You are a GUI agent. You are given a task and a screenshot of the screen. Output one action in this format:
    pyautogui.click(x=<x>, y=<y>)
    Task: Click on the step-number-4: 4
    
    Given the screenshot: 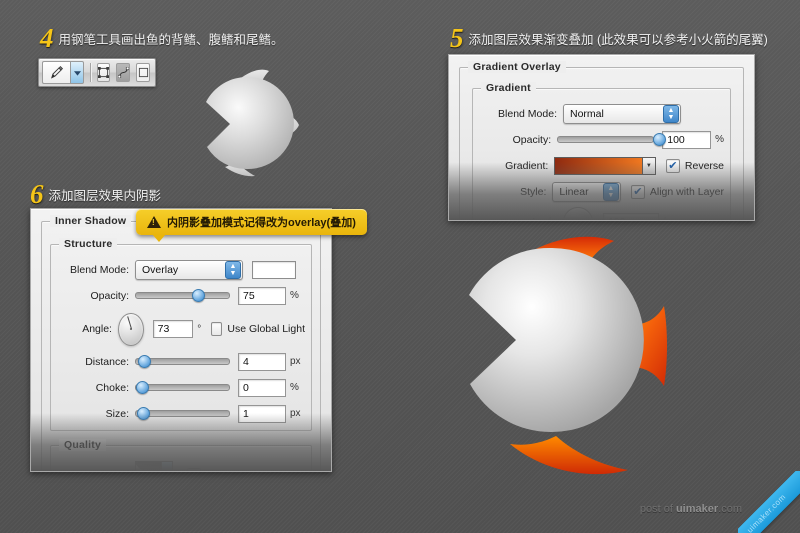 What is the action you would take?
    pyautogui.click(x=46, y=38)
    